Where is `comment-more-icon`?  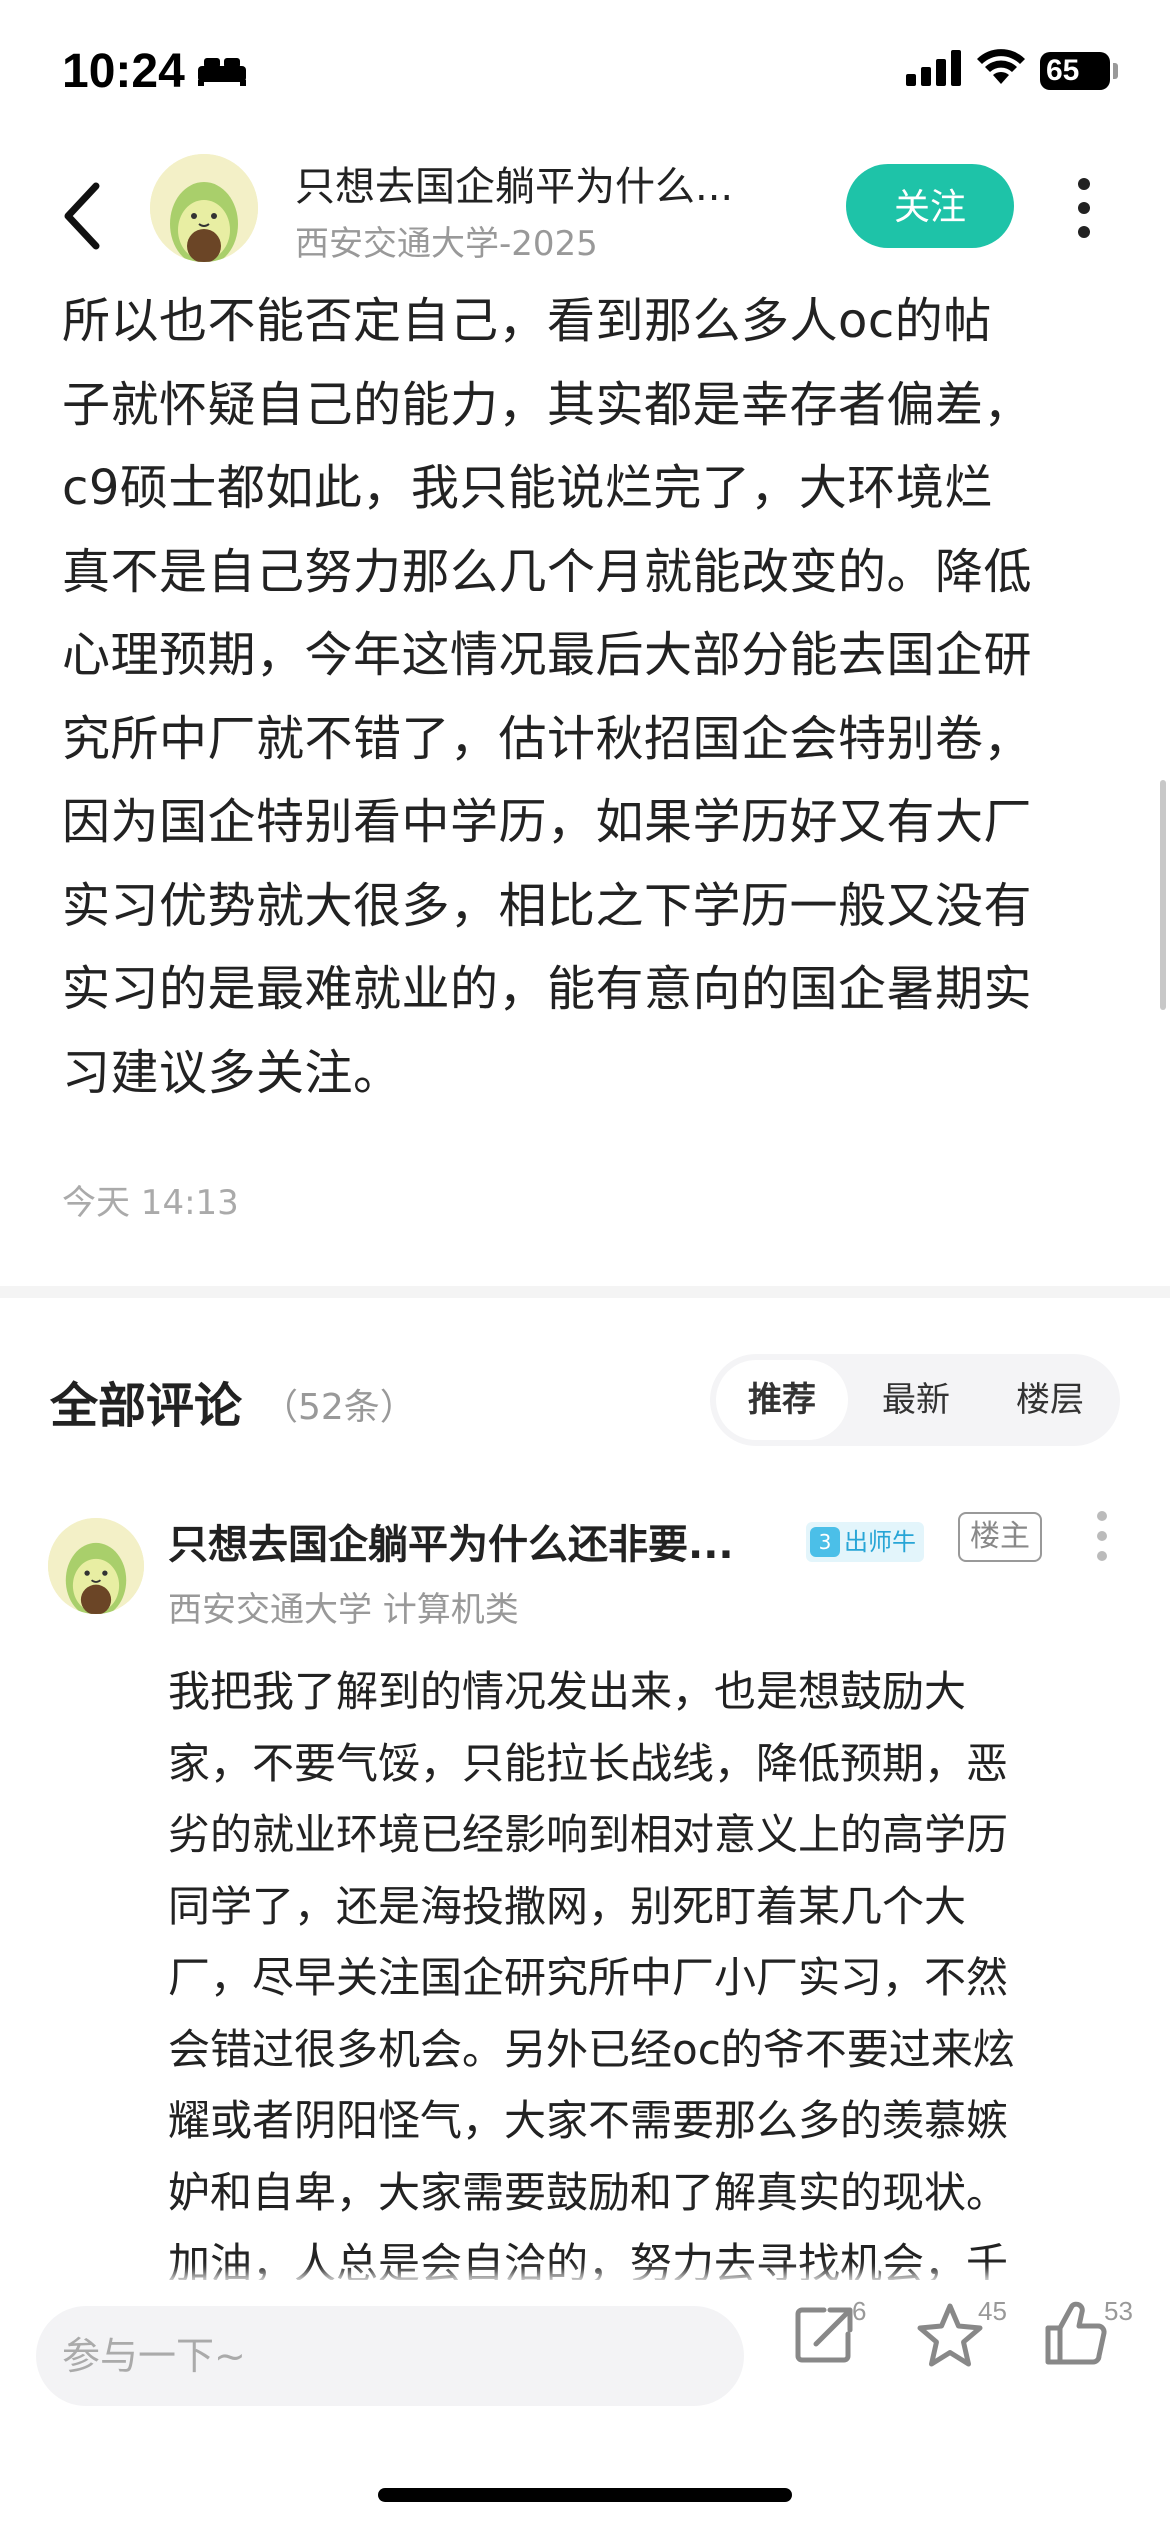
comment-more-icon is located at coordinates (1102, 1536).